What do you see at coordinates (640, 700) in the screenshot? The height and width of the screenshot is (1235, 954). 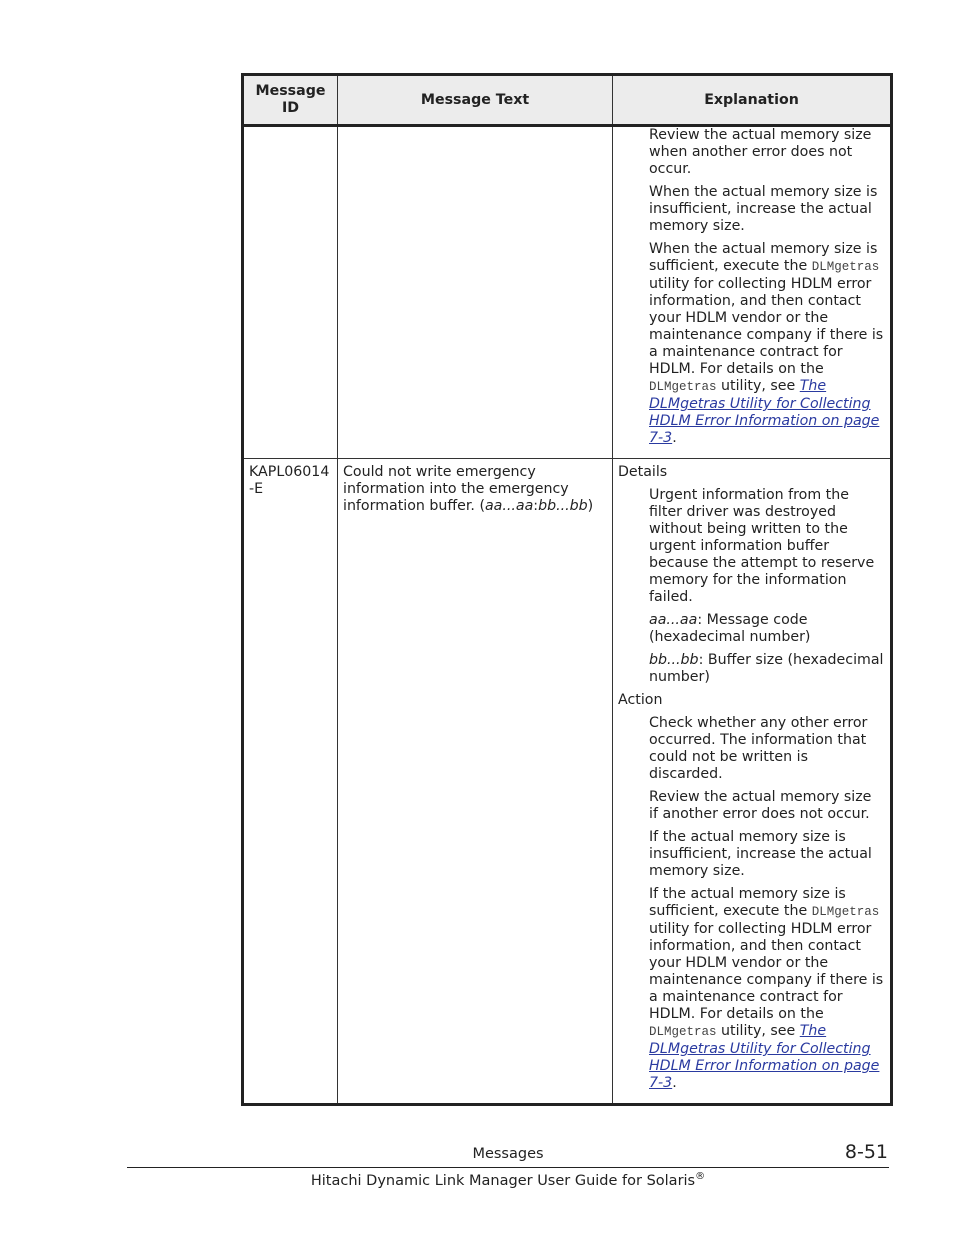 I see `action-label: Action` at bounding box center [640, 700].